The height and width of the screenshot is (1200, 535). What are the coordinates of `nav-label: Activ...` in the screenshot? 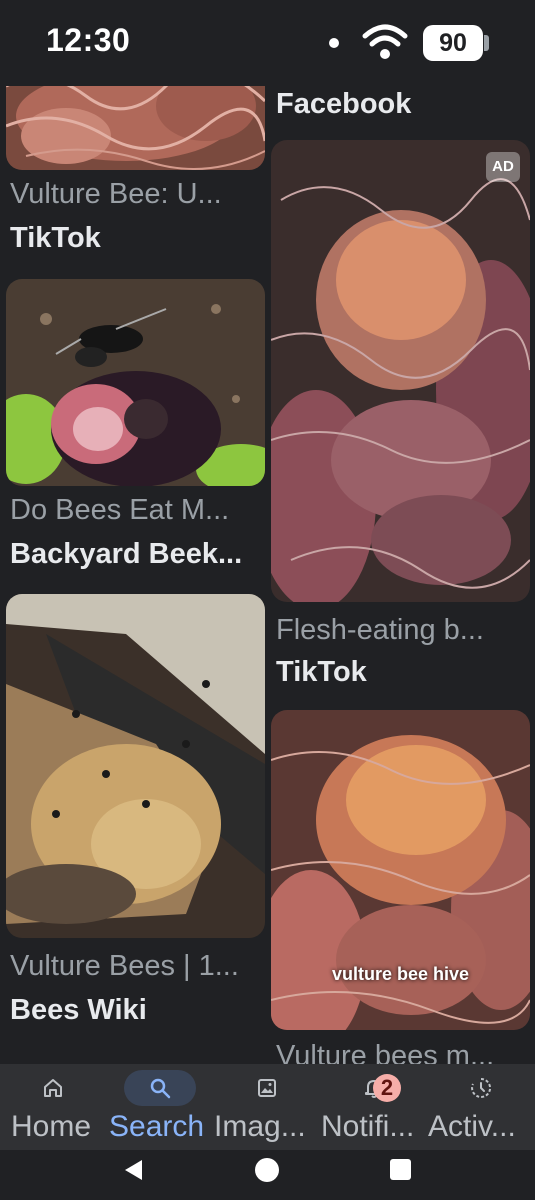 It's located at (472, 1126).